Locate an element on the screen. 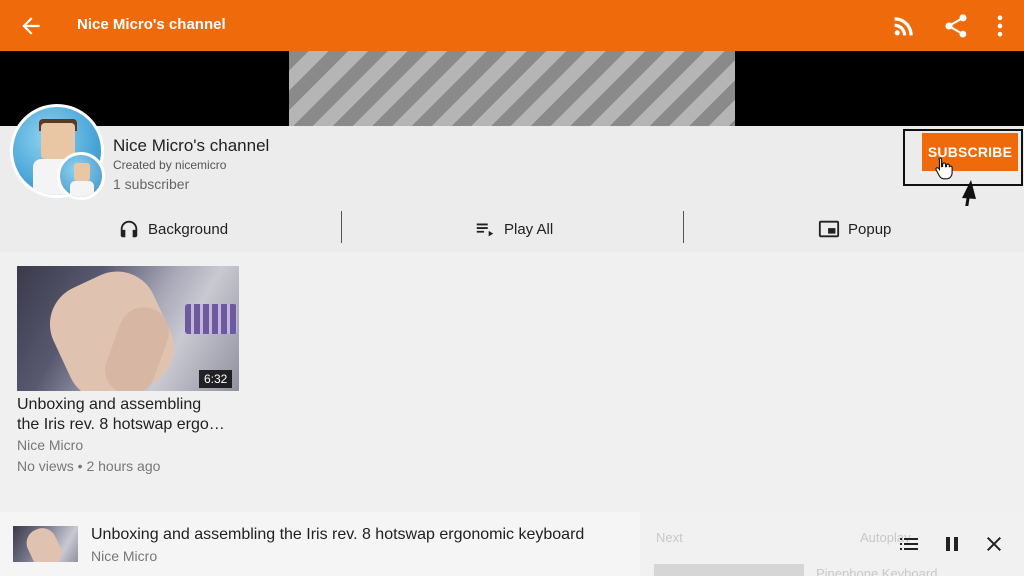  mini-player-uploader: Nice Micro is located at coordinates (124, 556).